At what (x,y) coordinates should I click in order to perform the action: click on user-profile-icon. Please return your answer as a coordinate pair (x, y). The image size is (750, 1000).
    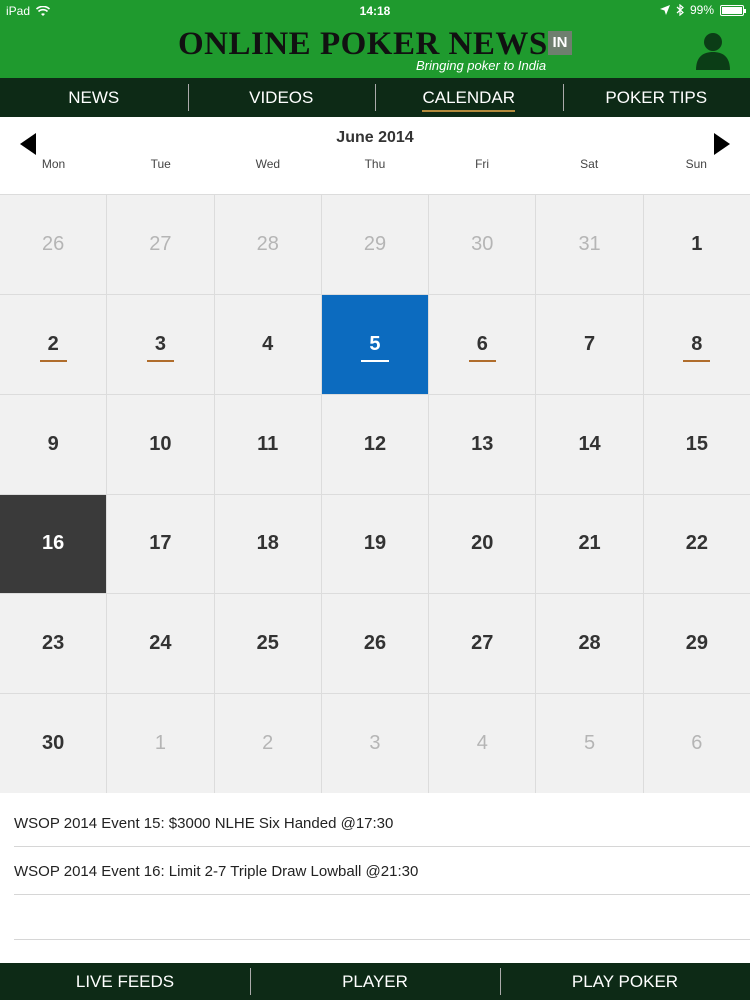
    Looking at the image, I should click on (713, 50).